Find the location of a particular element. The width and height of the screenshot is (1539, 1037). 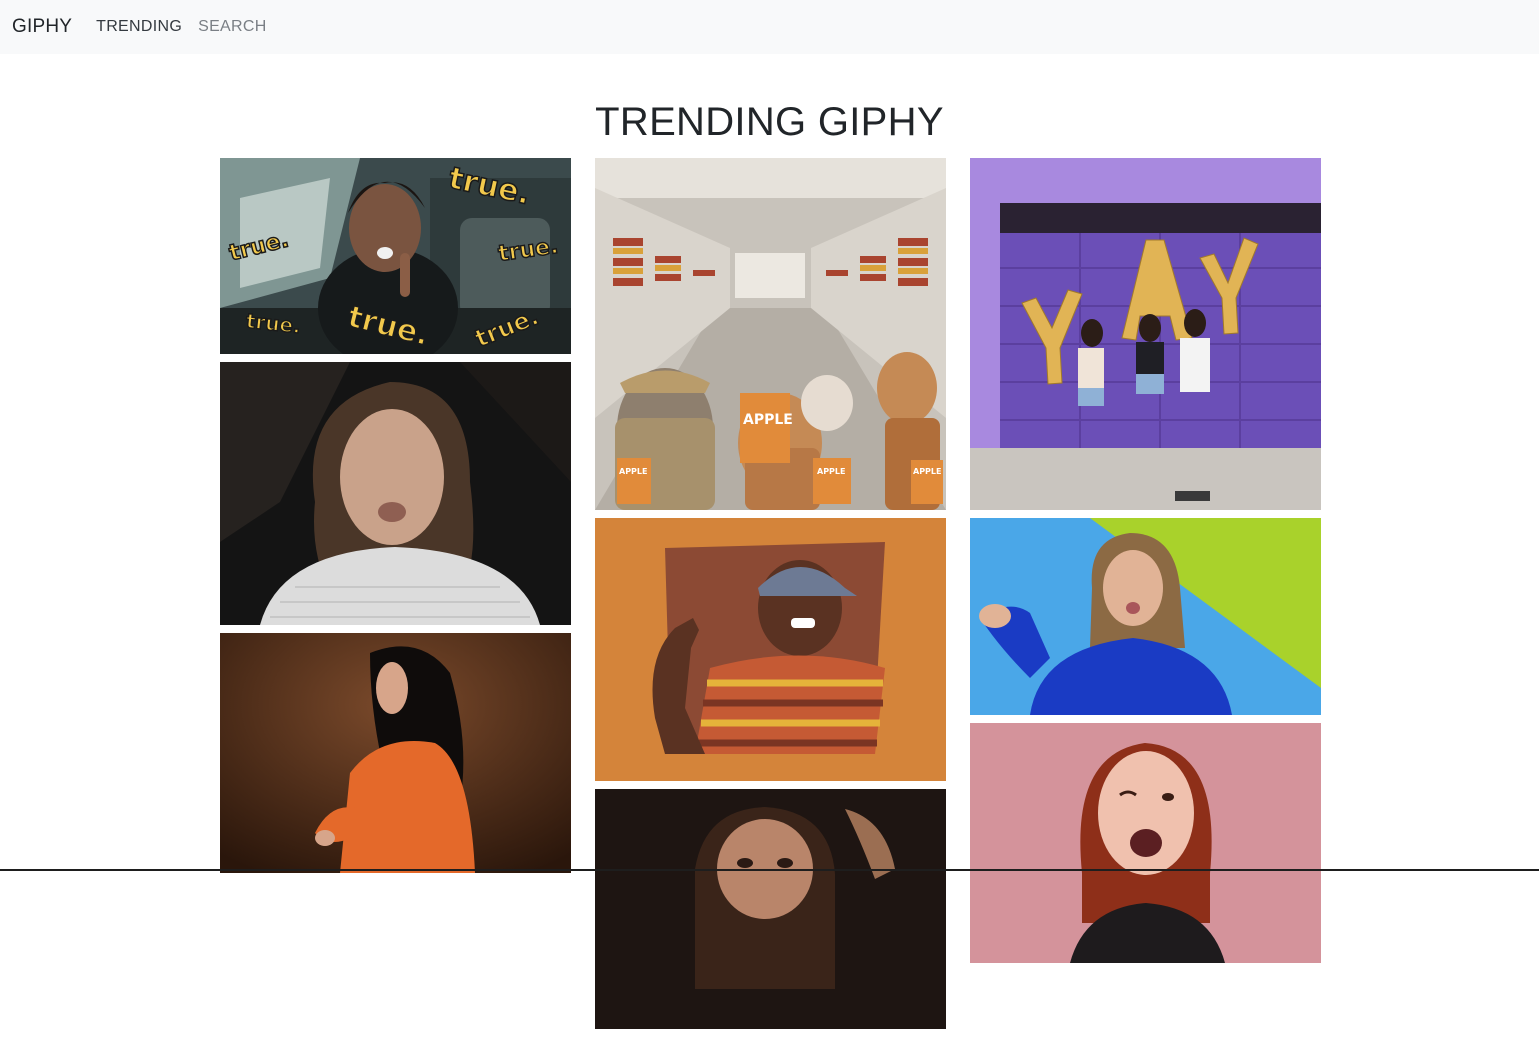

page-title: TRENDING GIPHY is located at coordinates (769, 122).